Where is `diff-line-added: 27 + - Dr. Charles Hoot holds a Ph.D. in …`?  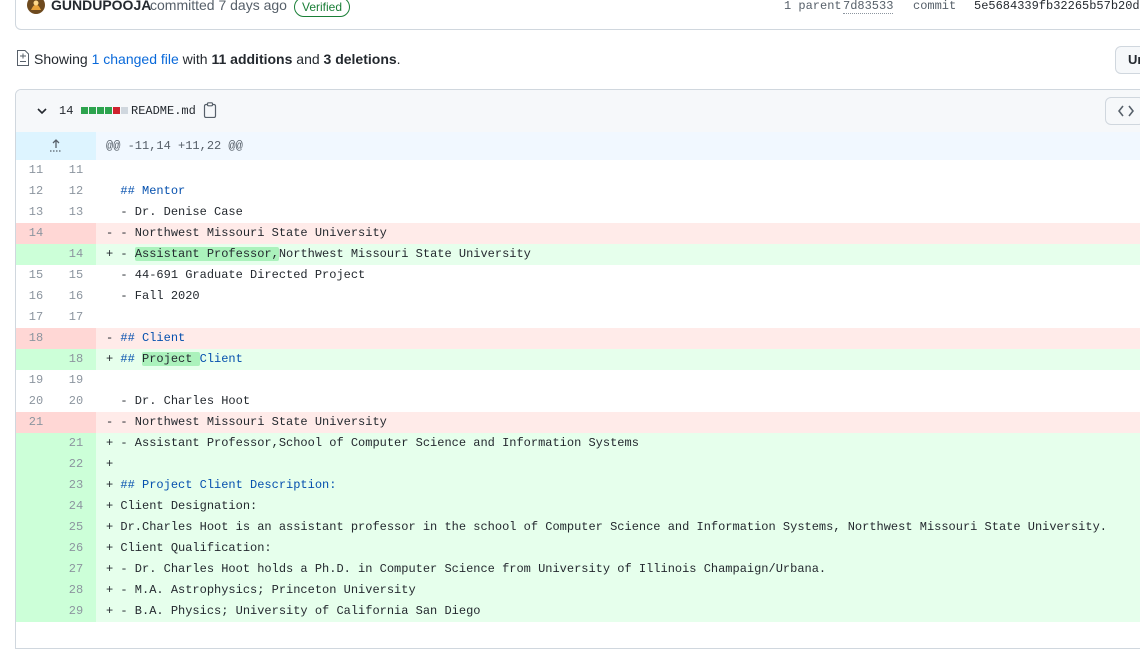 diff-line-added: 27 + - Dr. Charles Hoot holds a Ph.D. in … is located at coordinates (578, 569).